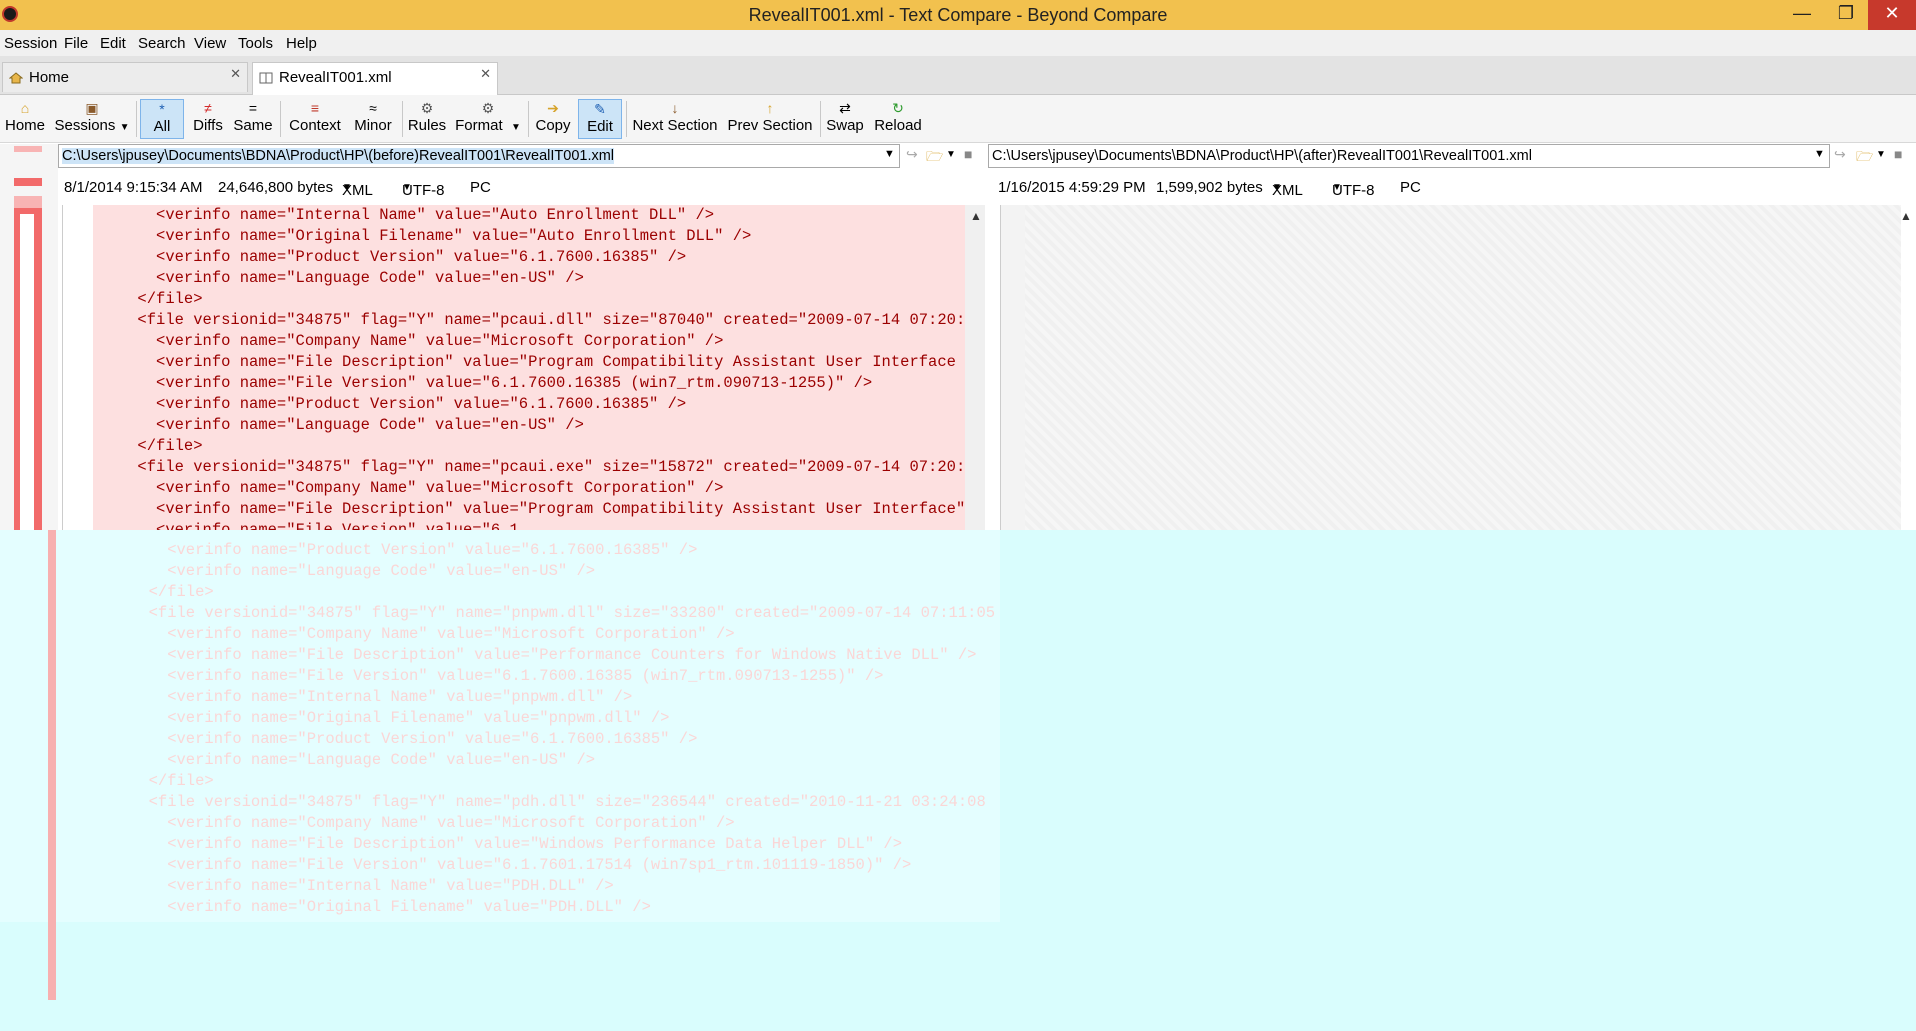 The width and height of the screenshot is (1916, 1031). I want to click on menu-view: View, so click(210, 43).